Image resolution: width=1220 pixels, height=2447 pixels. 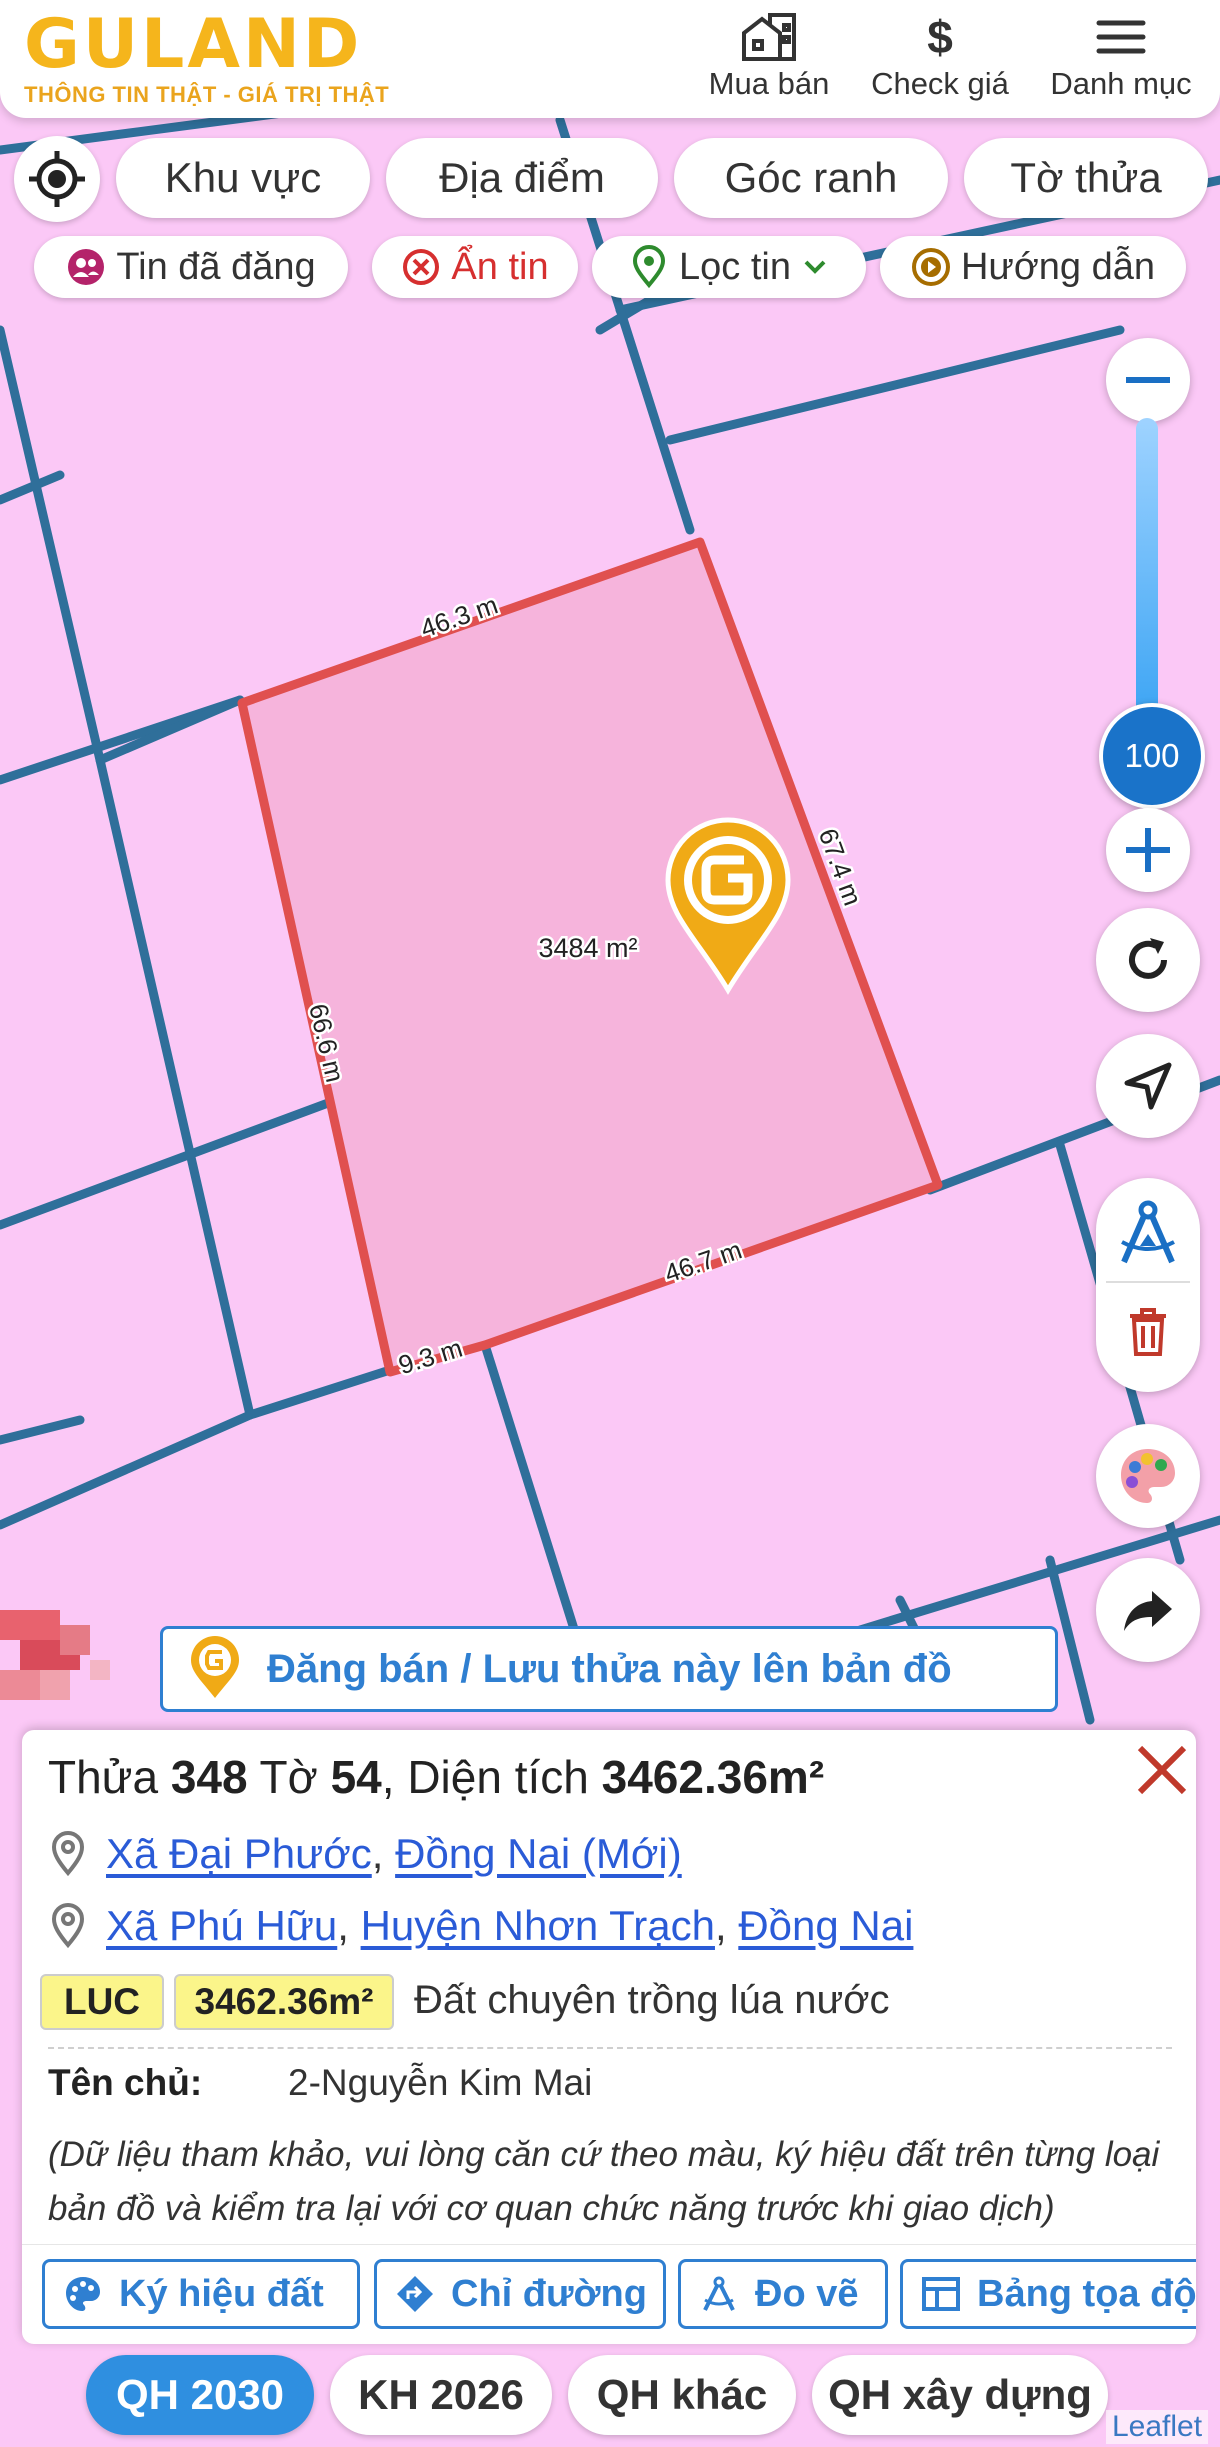 I want to click on action-label: Bảng tọa độ, so click(x=1086, y=2293).